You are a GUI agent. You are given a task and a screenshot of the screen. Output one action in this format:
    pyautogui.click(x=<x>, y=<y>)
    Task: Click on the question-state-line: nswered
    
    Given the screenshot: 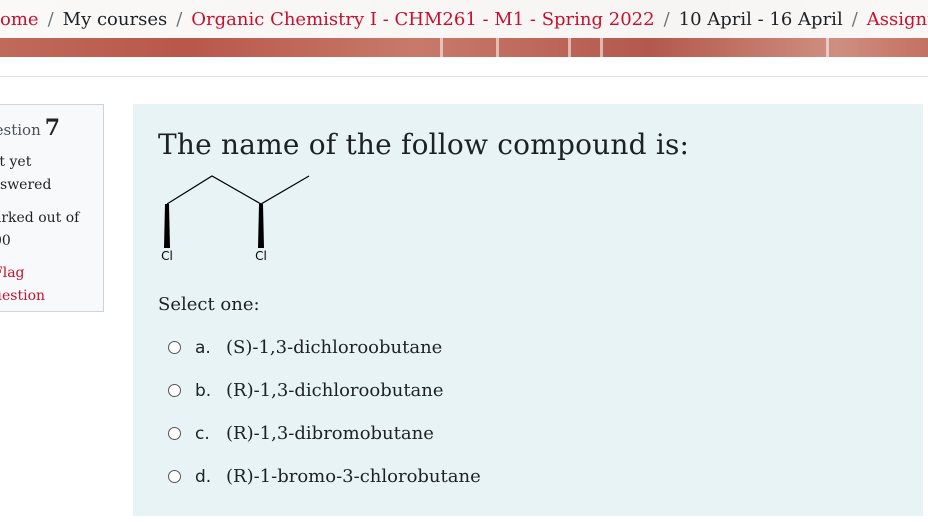 What is the action you would take?
    pyautogui.click(x=26, y=185)
    